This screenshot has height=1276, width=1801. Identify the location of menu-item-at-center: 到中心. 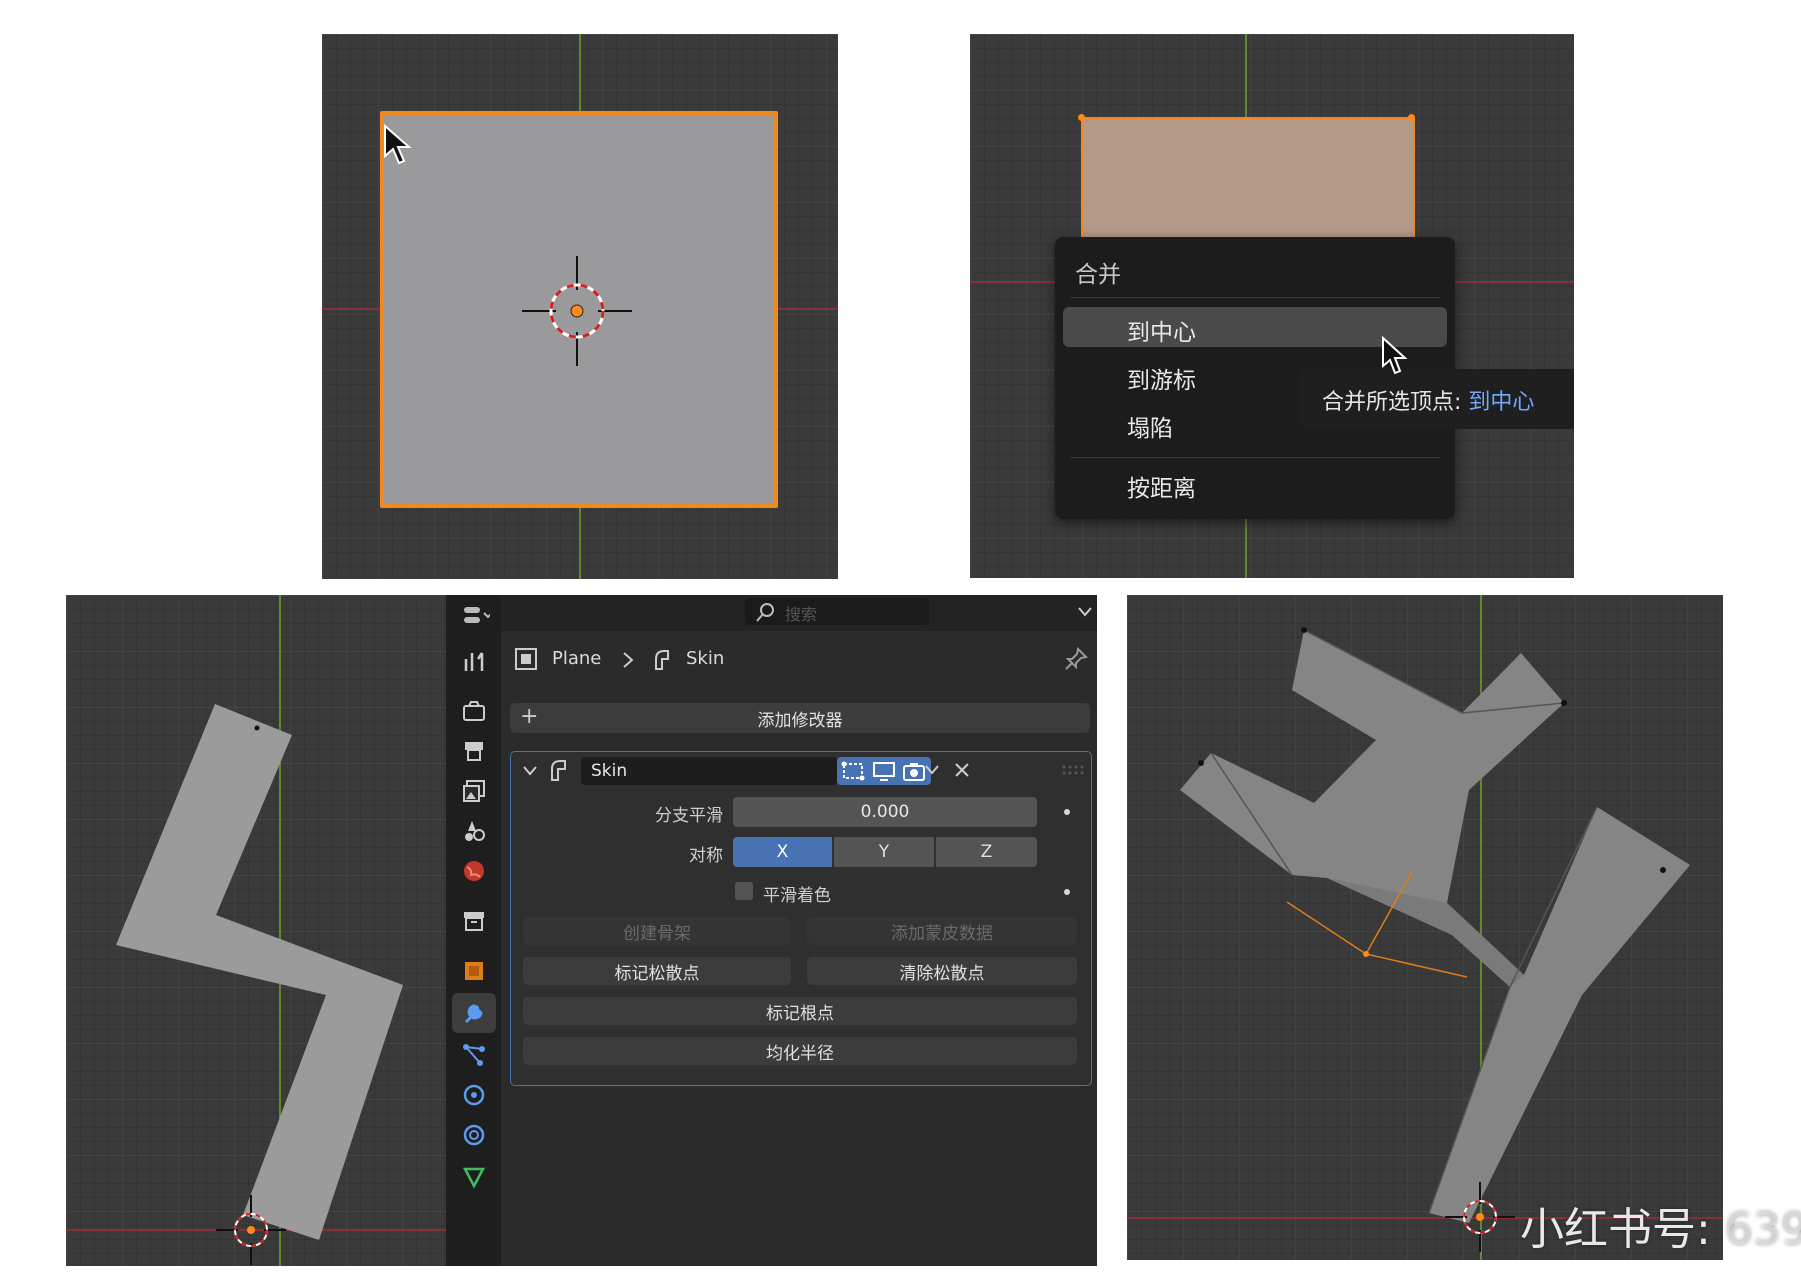
(1161, 330).